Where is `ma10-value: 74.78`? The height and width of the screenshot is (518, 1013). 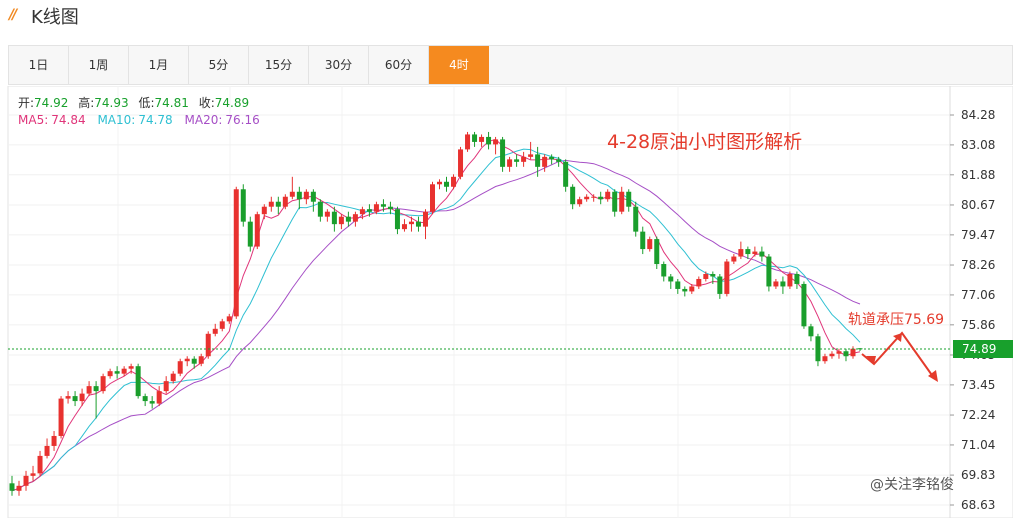 ma10-value: 74.78 is located at coordinates (155, 120).